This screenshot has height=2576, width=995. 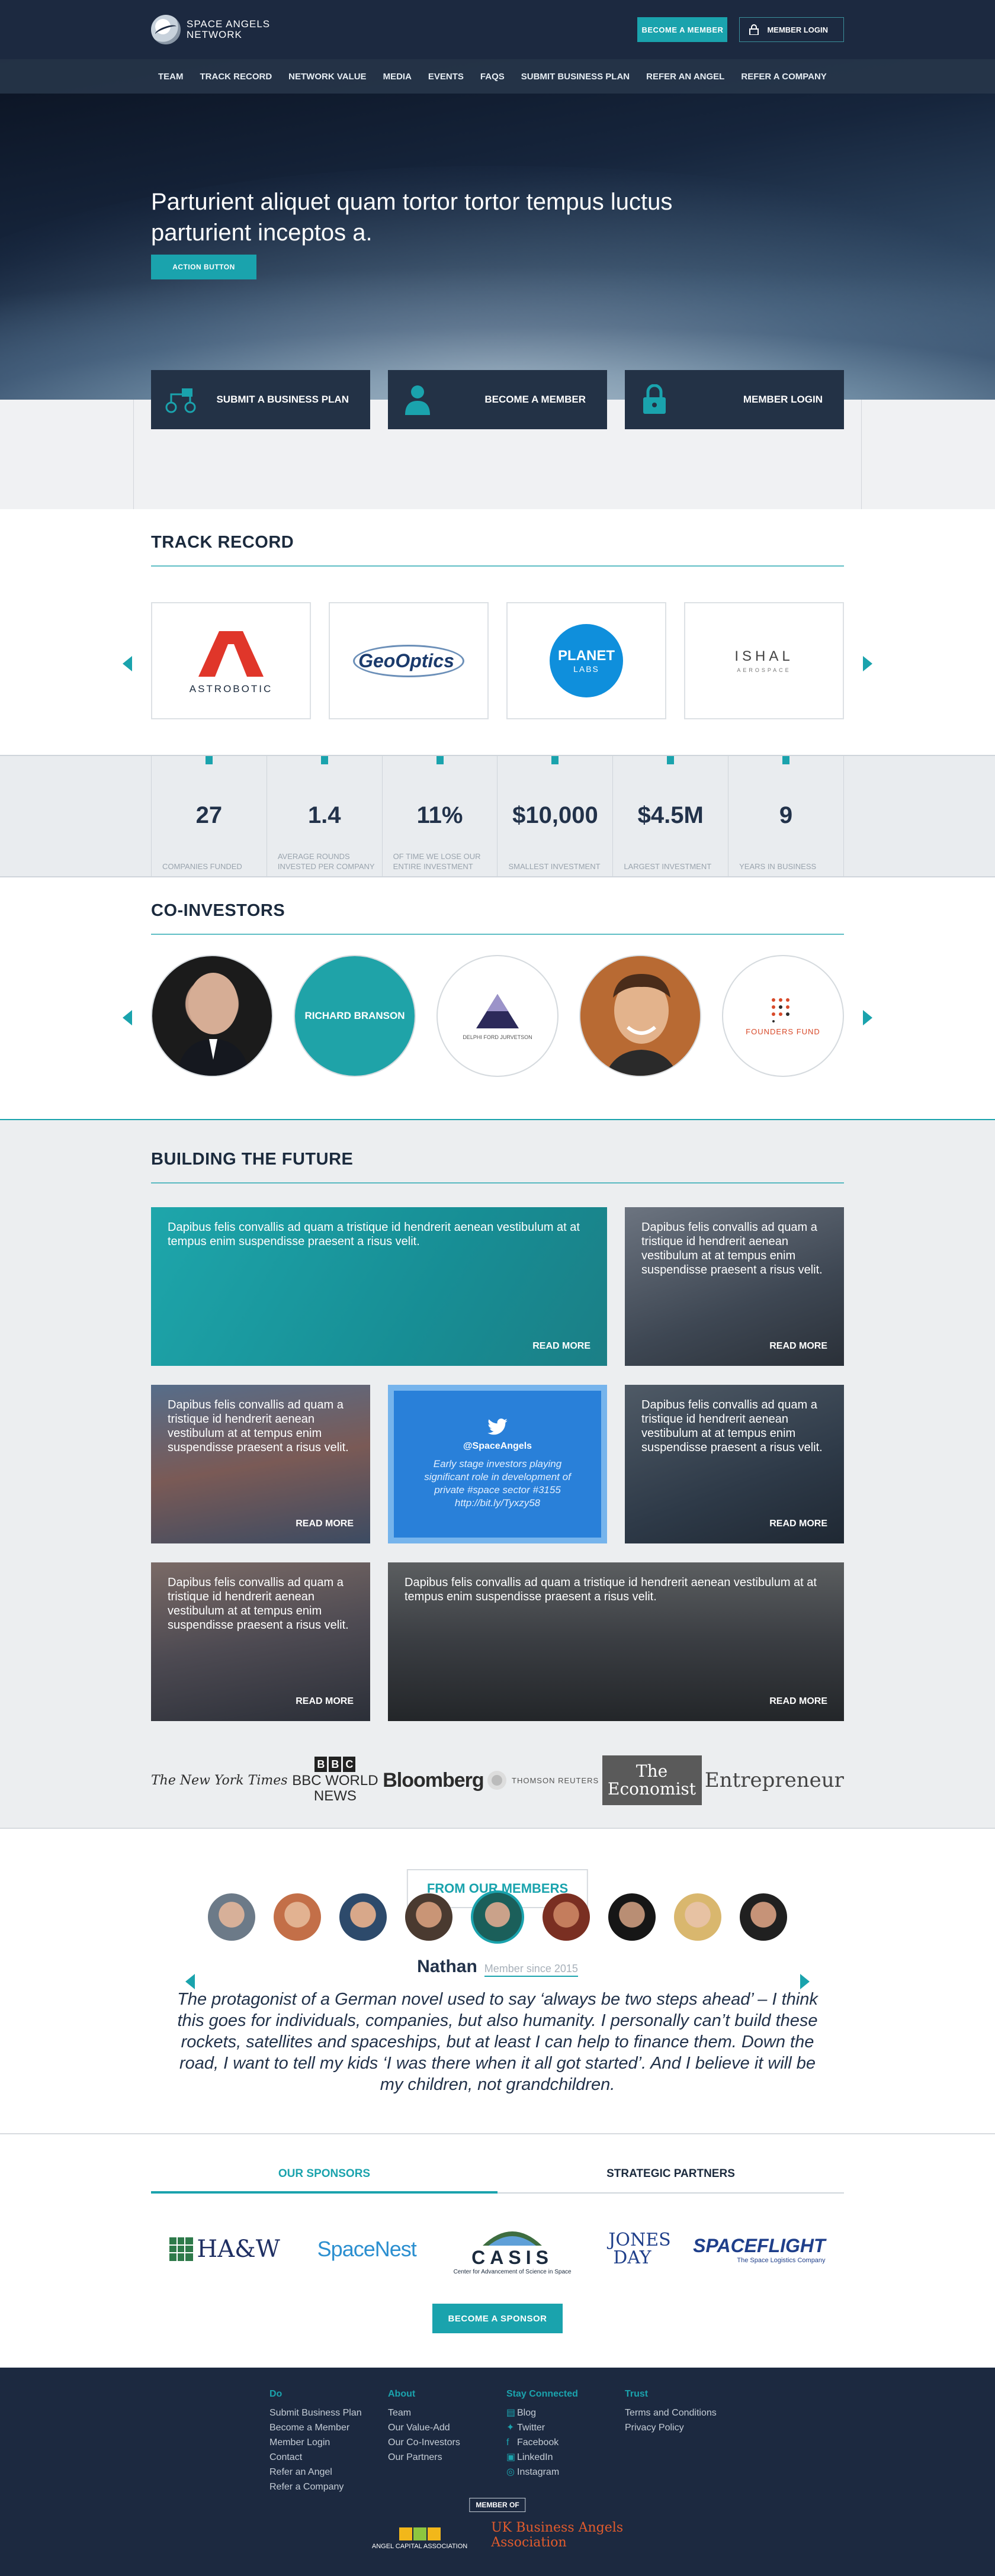 I want to click on footer-link: Refer an Angel, so click(x=328, y=2472).